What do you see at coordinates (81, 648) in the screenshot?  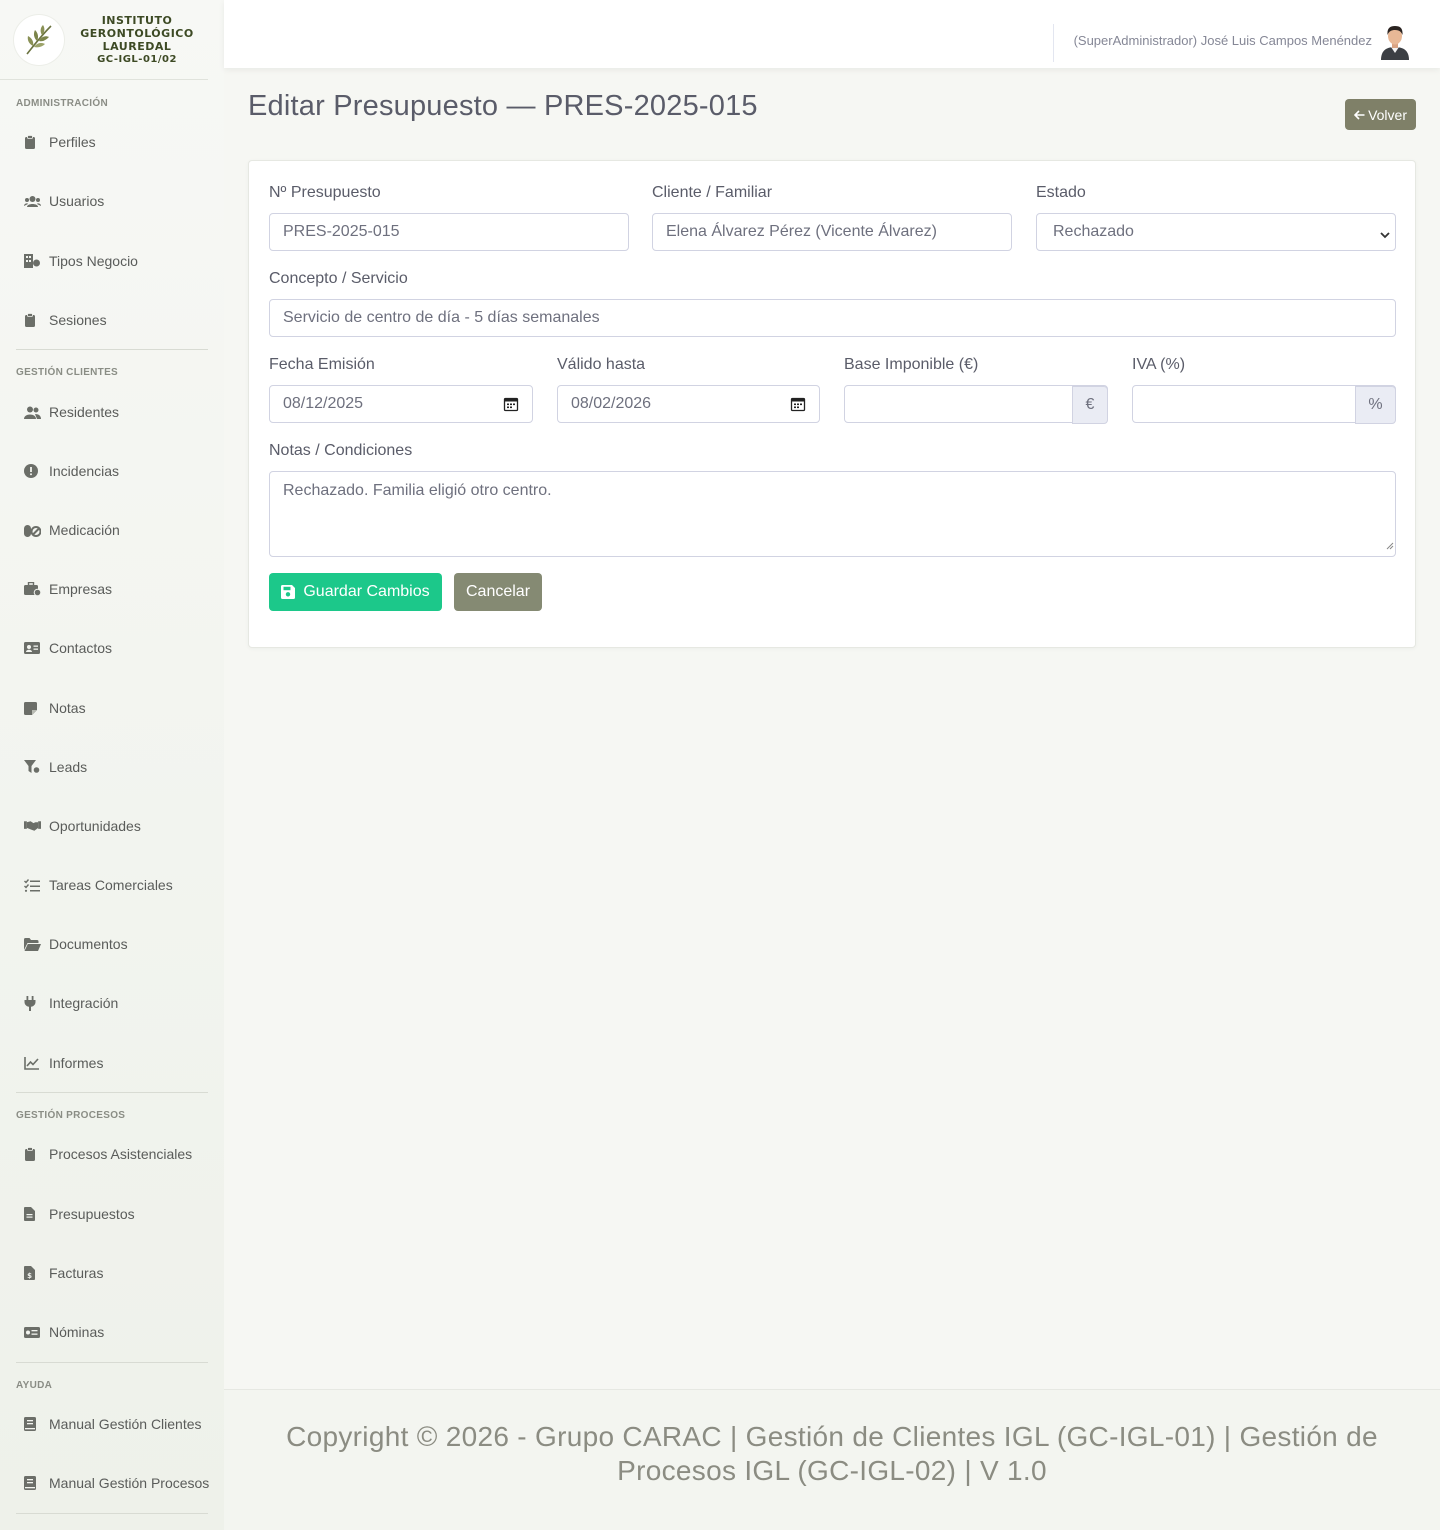 I see `sidebar-item-label: Contactos` at bounding box center [81, 648].